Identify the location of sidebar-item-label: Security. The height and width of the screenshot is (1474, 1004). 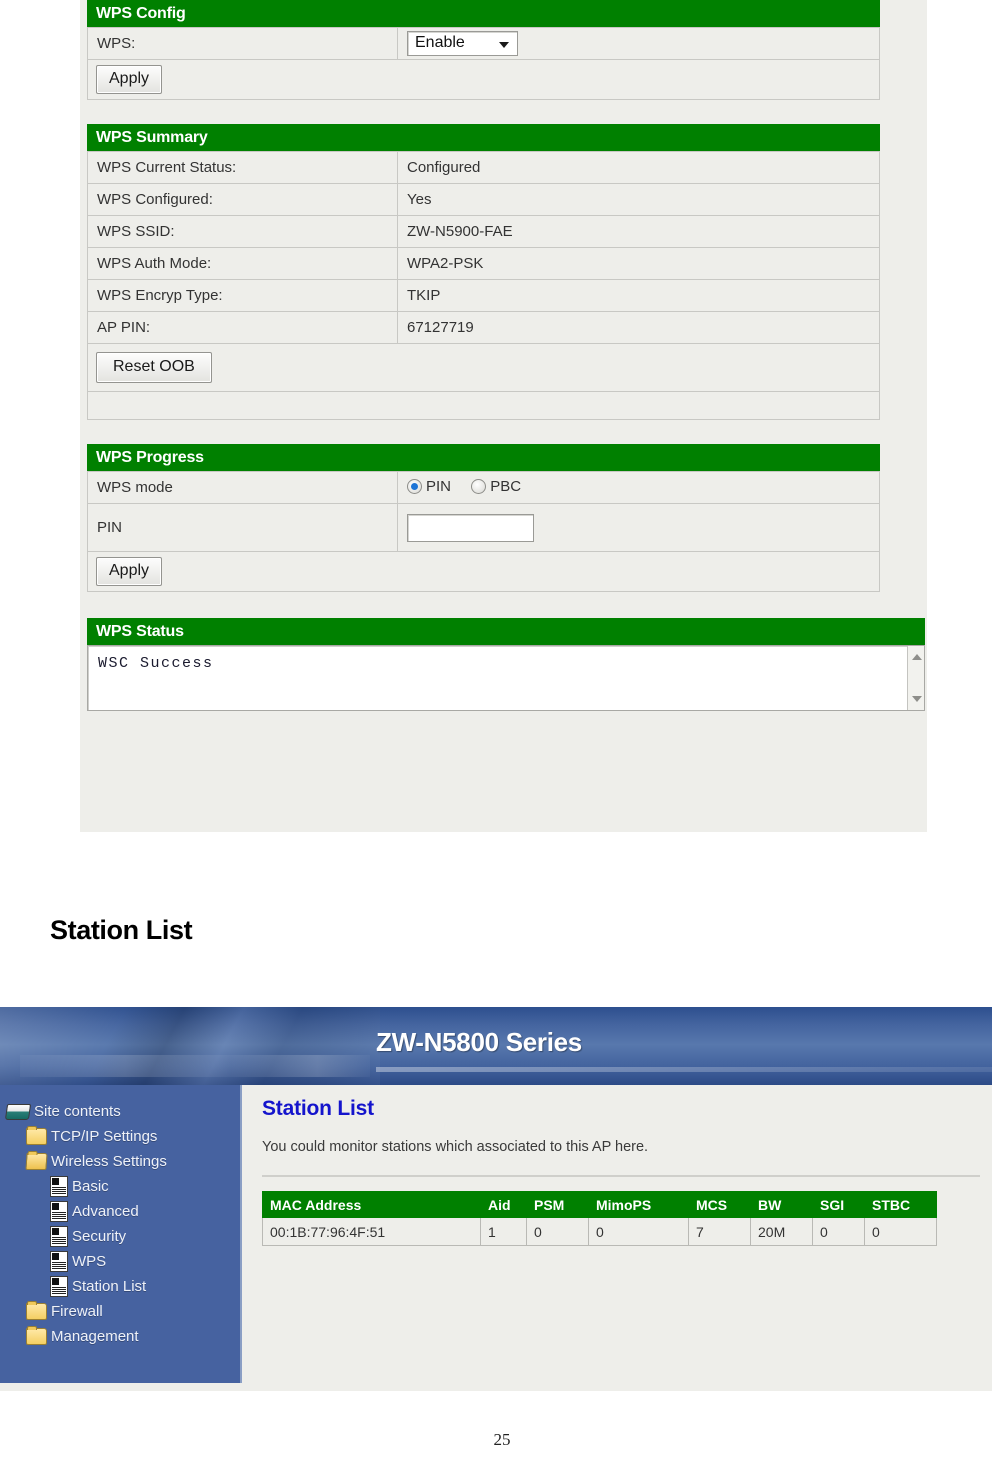
(99, 1236).